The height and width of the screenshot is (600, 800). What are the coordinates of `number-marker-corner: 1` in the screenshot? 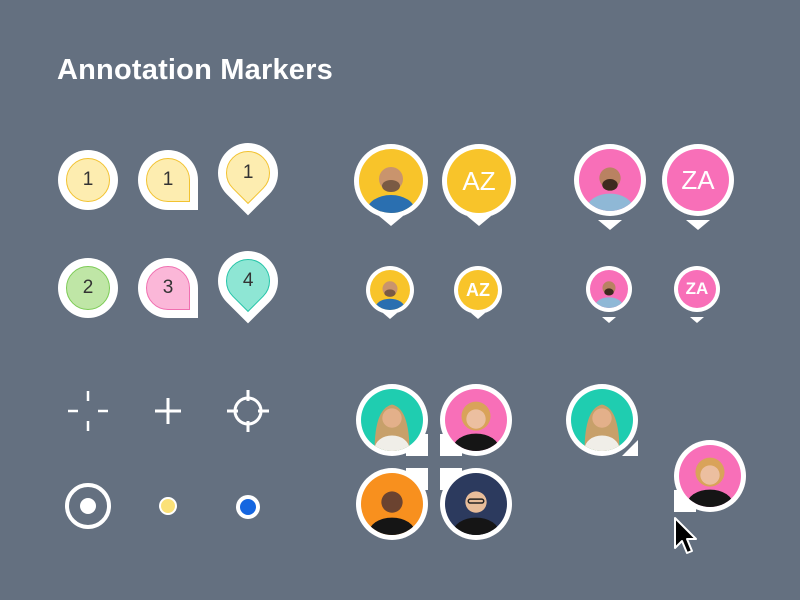 It's located at (168, 180).